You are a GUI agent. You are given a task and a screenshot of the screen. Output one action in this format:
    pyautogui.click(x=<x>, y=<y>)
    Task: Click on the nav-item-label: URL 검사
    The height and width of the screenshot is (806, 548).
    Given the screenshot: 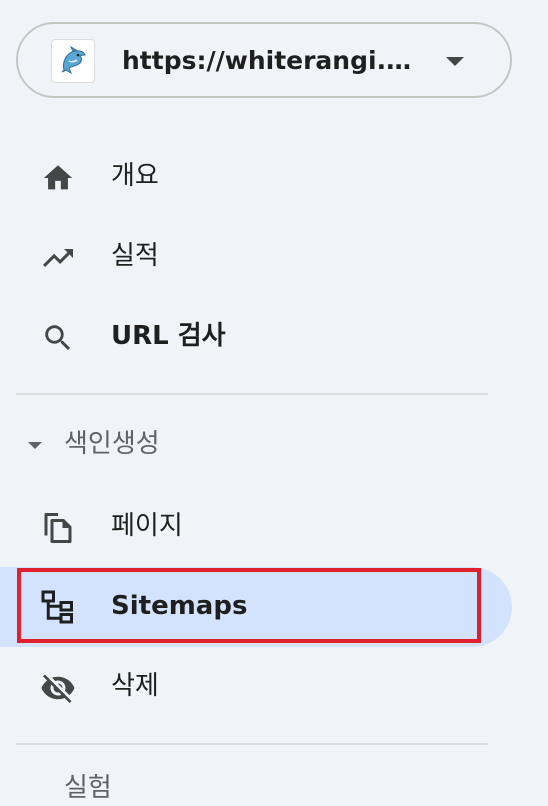 What is the action you would take?
    pyautogui.click(x=168, y=336)
    